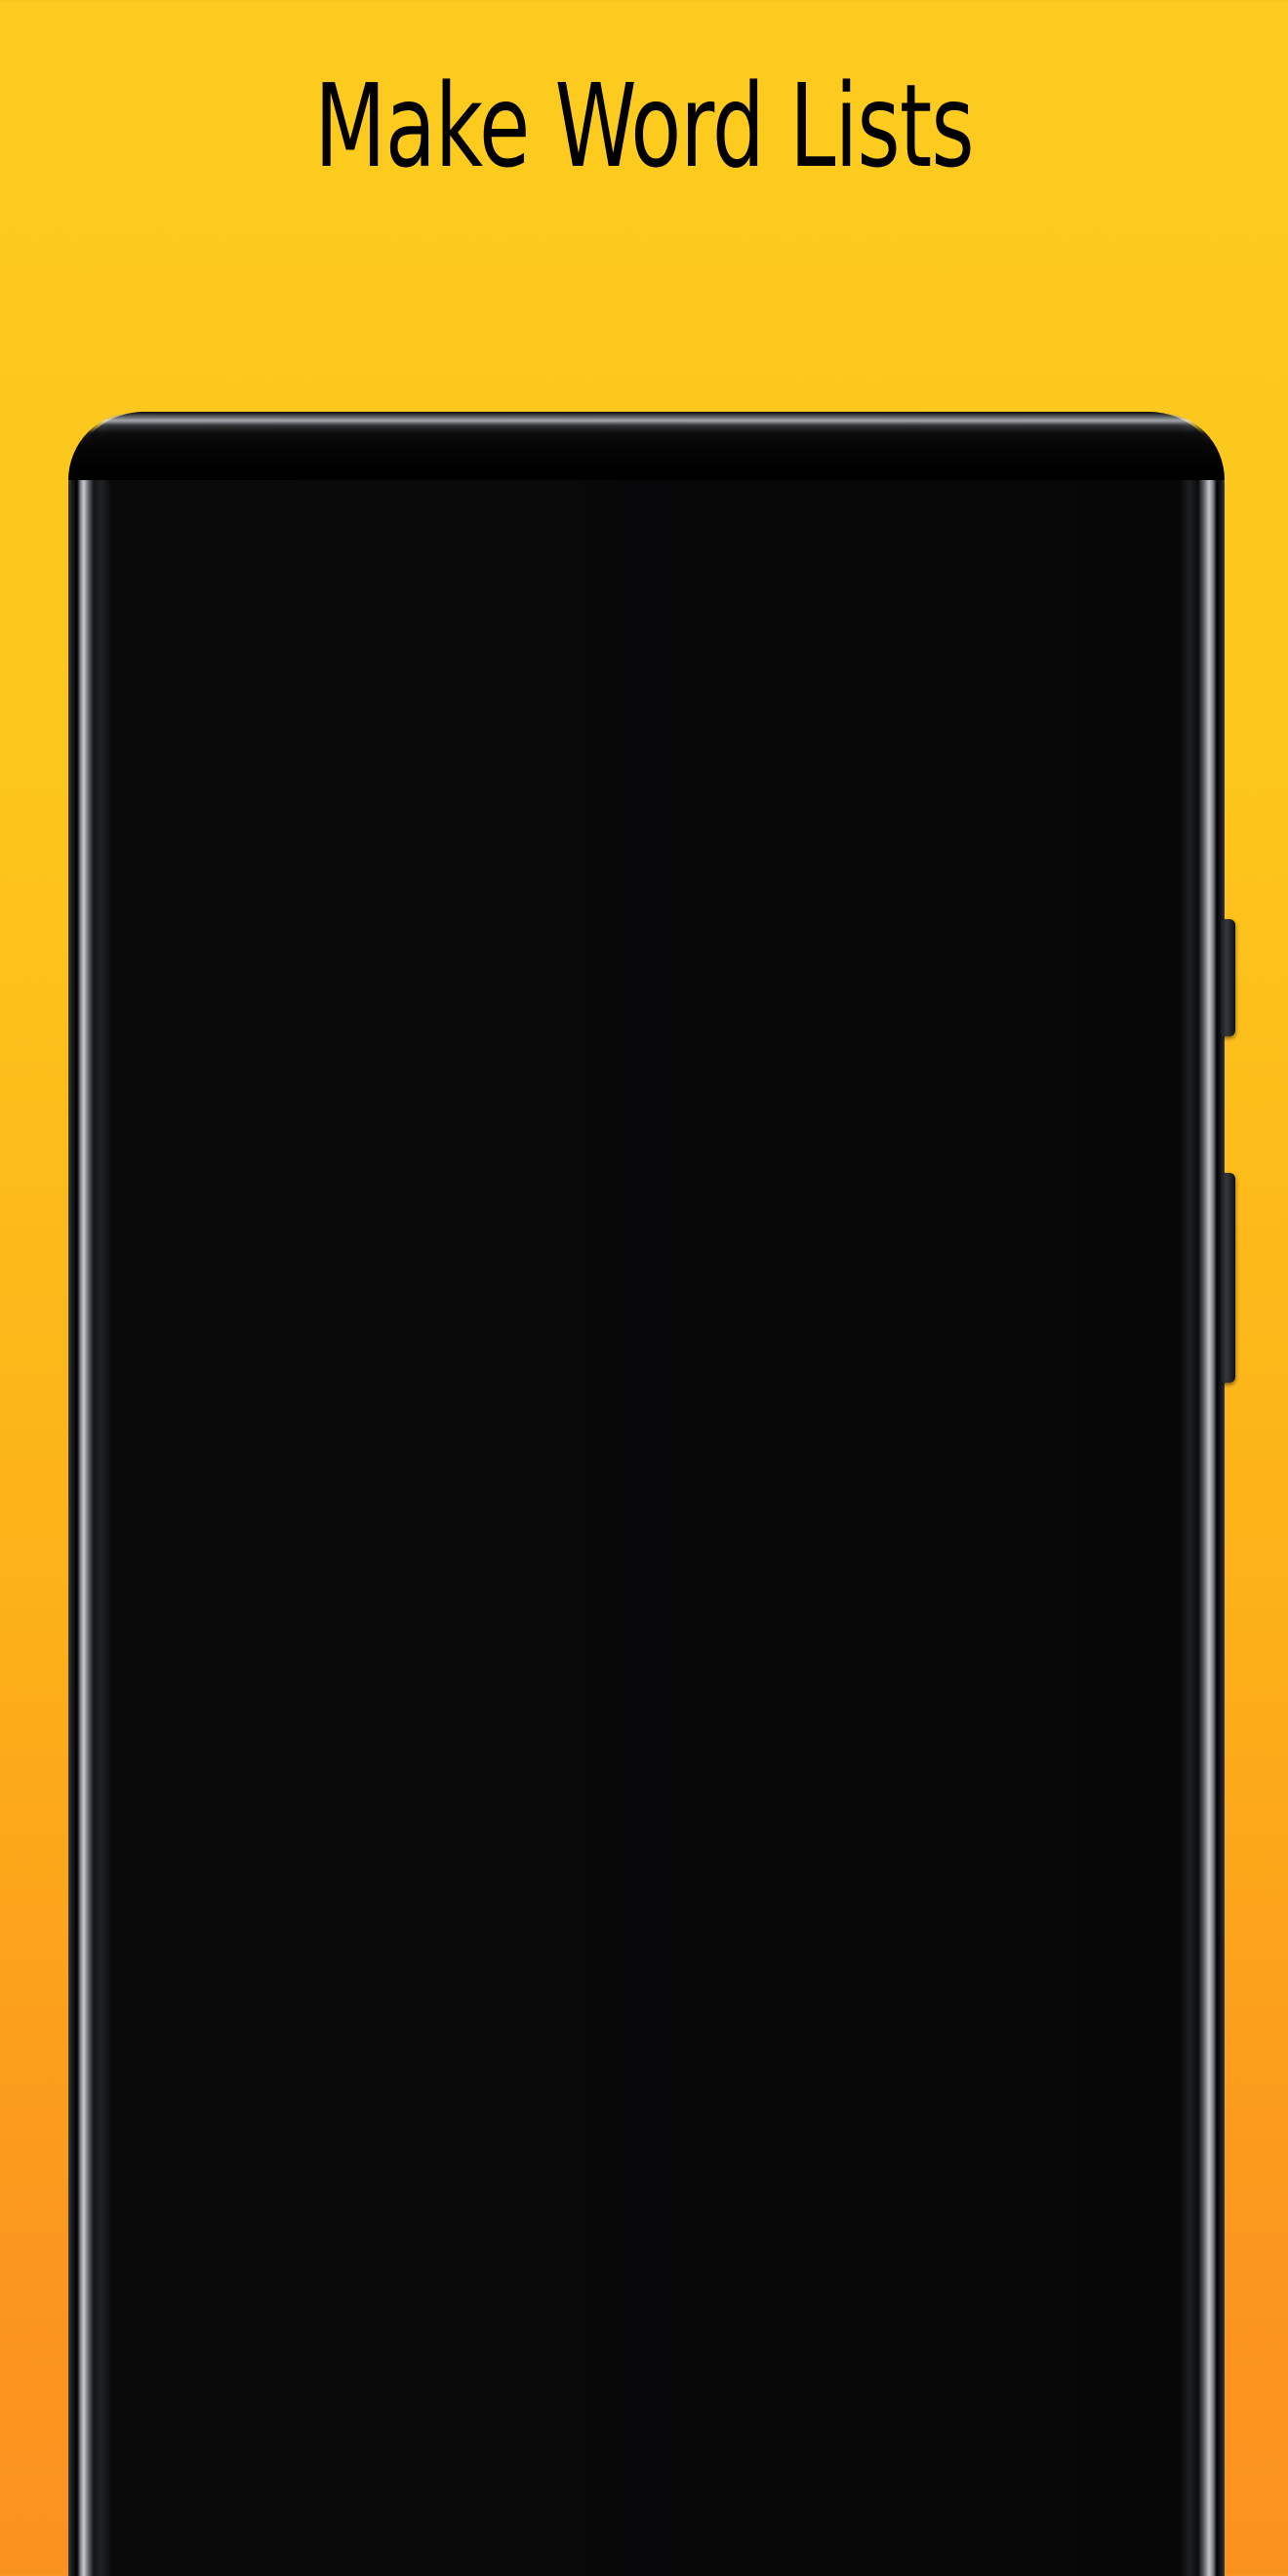 The height and width of the screenshot is (2576, 1288). I want to click on status-icons, so click(1122, 653).